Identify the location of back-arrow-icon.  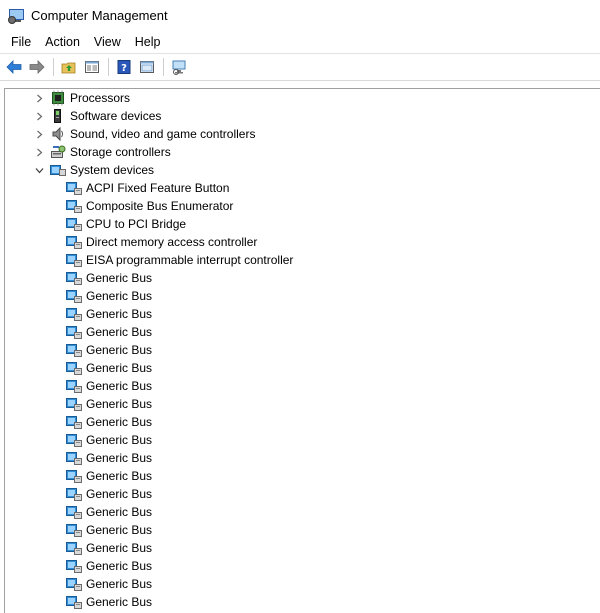
(14, 67).